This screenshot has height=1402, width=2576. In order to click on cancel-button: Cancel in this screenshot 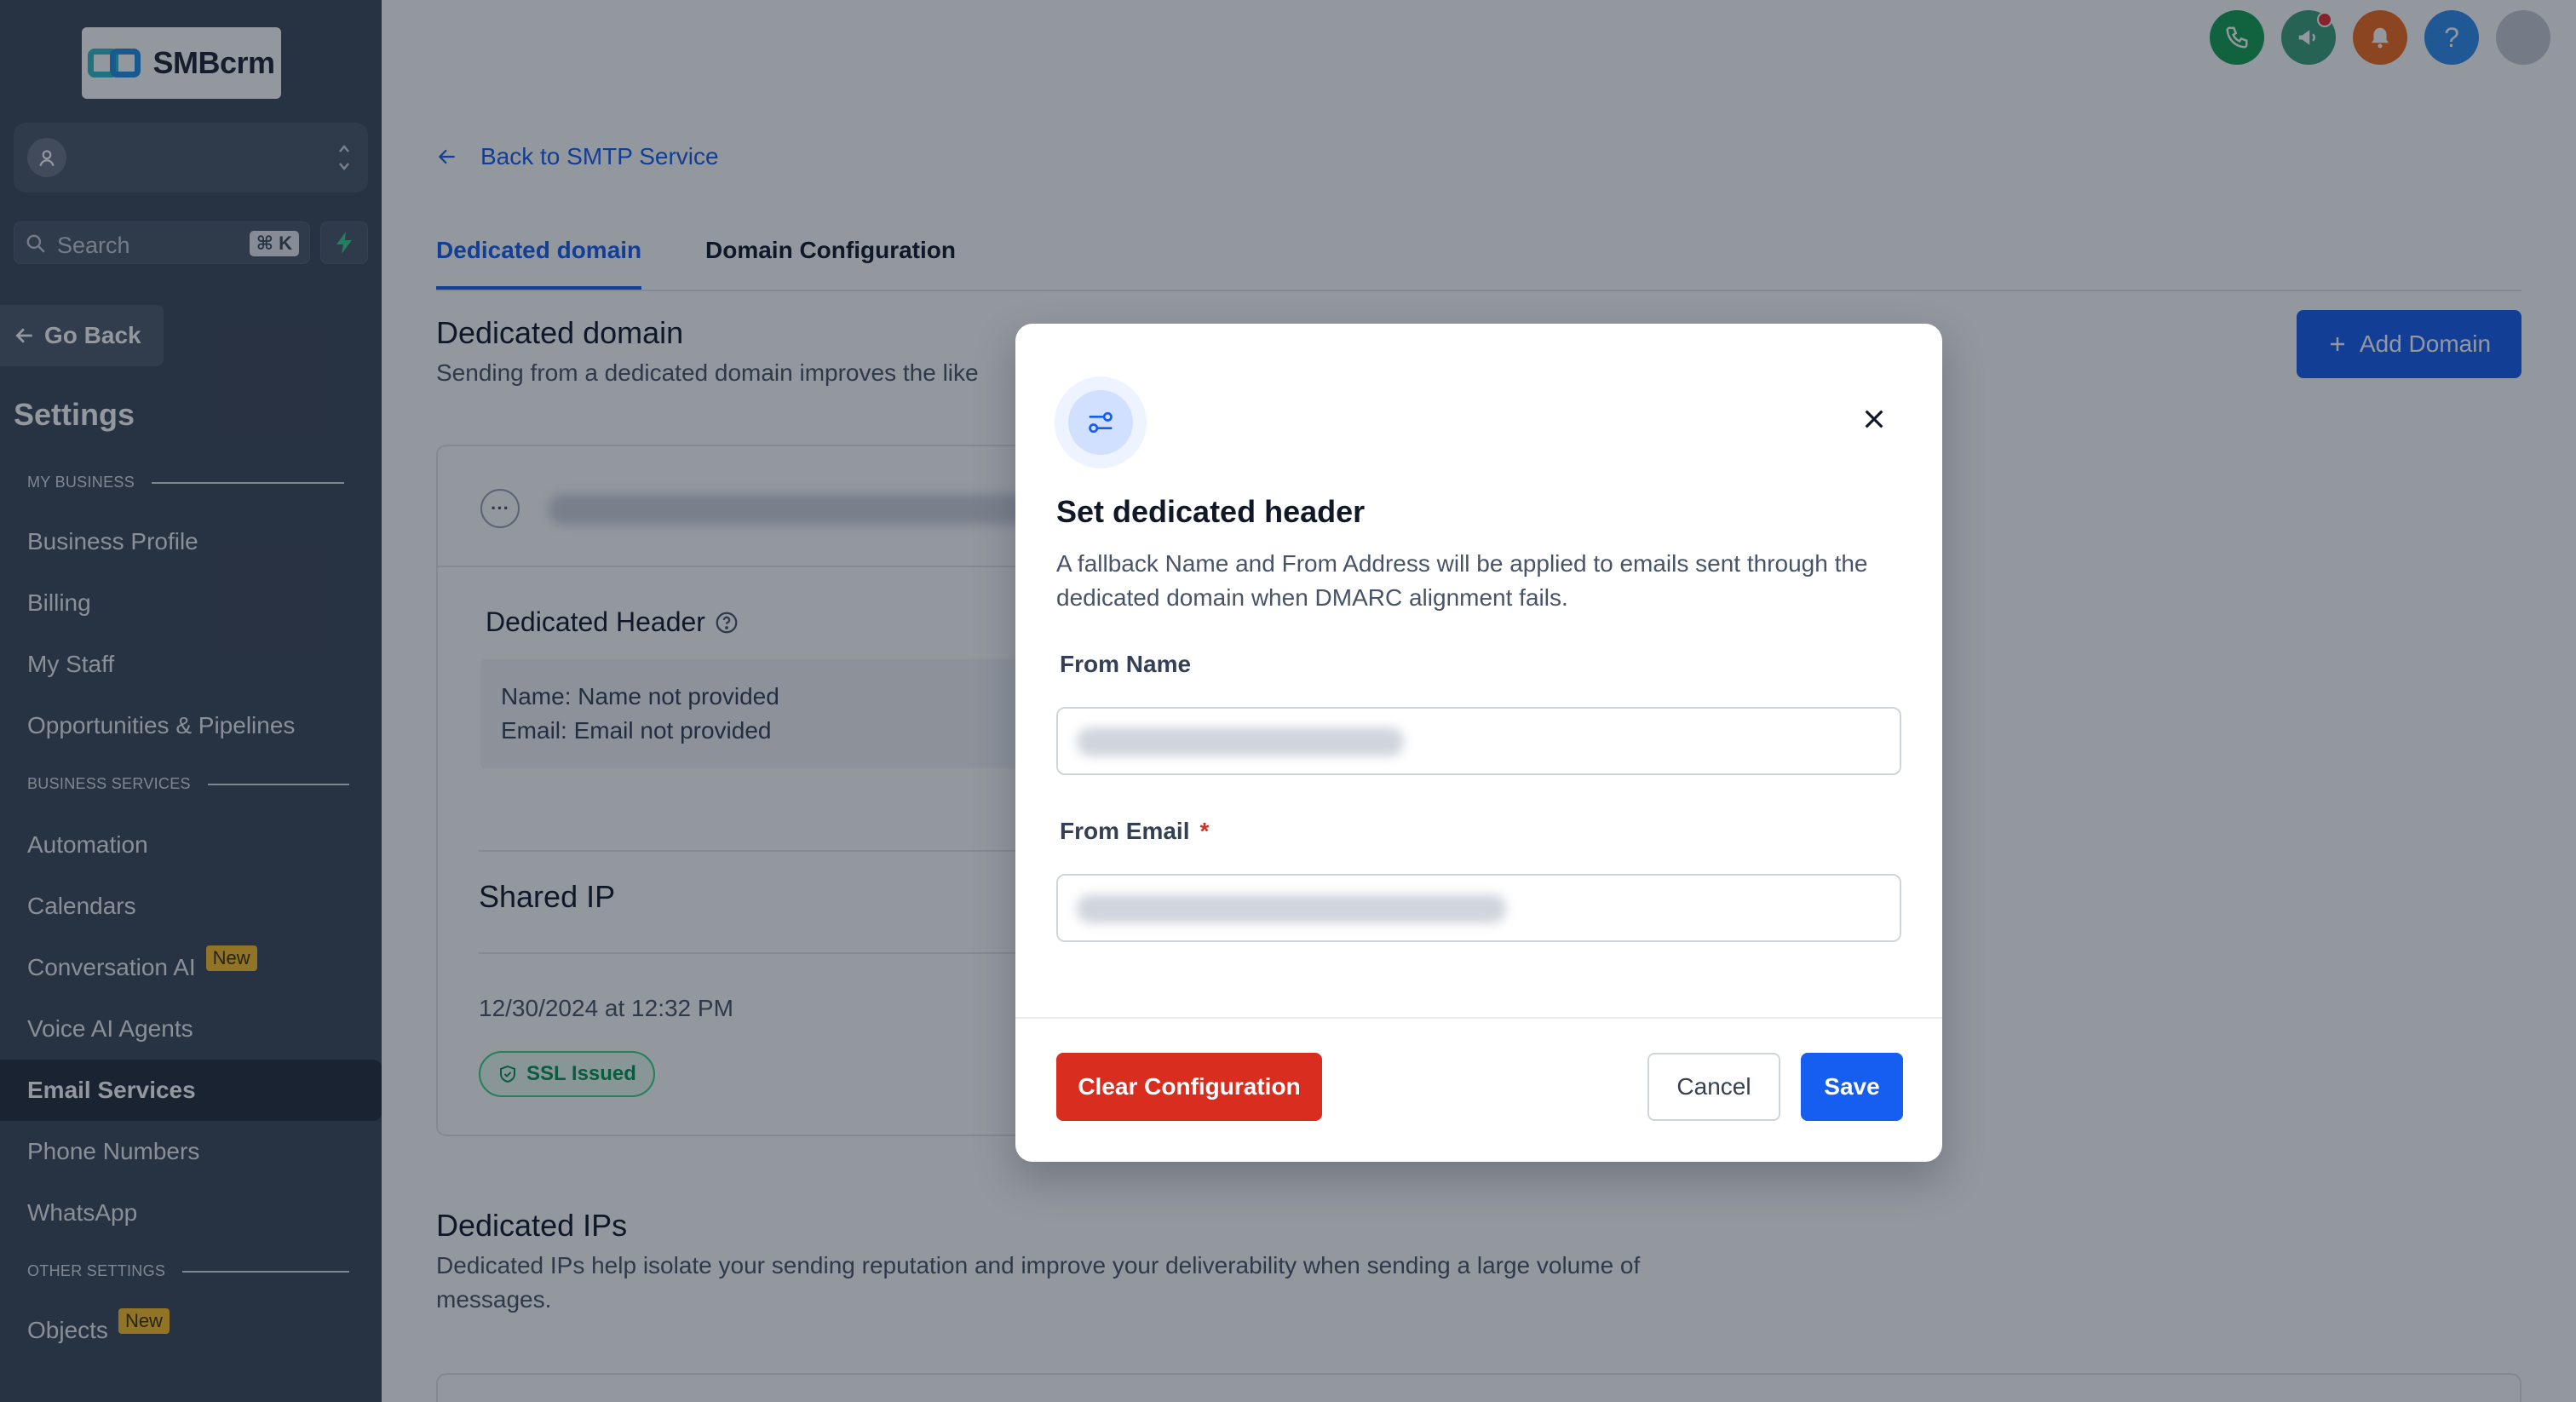, I will do `click(1714, 1087)`.